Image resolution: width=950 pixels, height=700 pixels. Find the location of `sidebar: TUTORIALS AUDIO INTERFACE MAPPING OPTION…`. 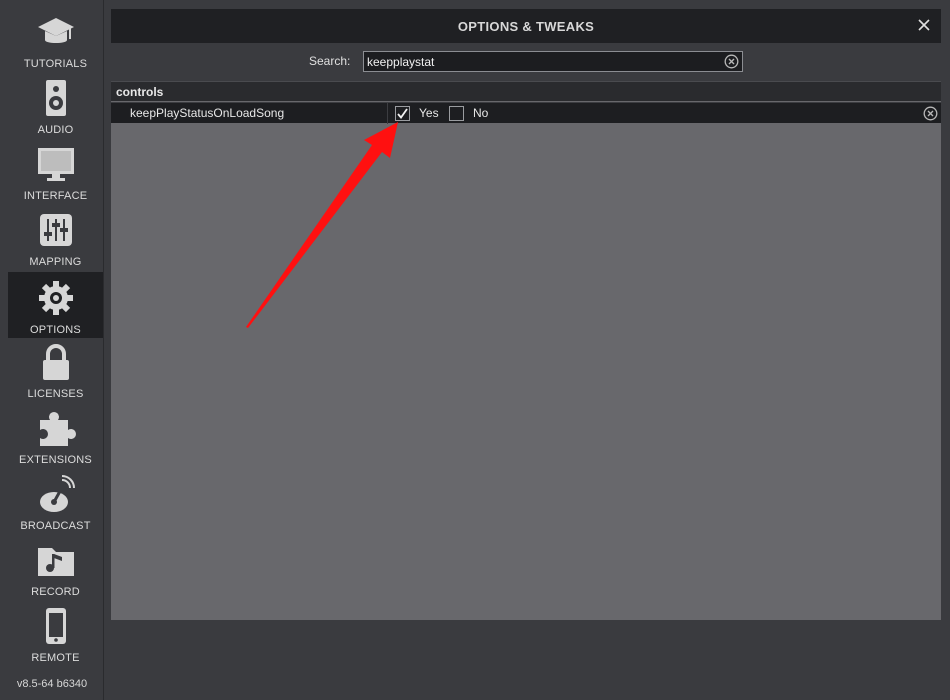

sidebar: TUTORIALS AUDIO INTERFACE MAPPING OPTION… is located at coordinates (52, 350).